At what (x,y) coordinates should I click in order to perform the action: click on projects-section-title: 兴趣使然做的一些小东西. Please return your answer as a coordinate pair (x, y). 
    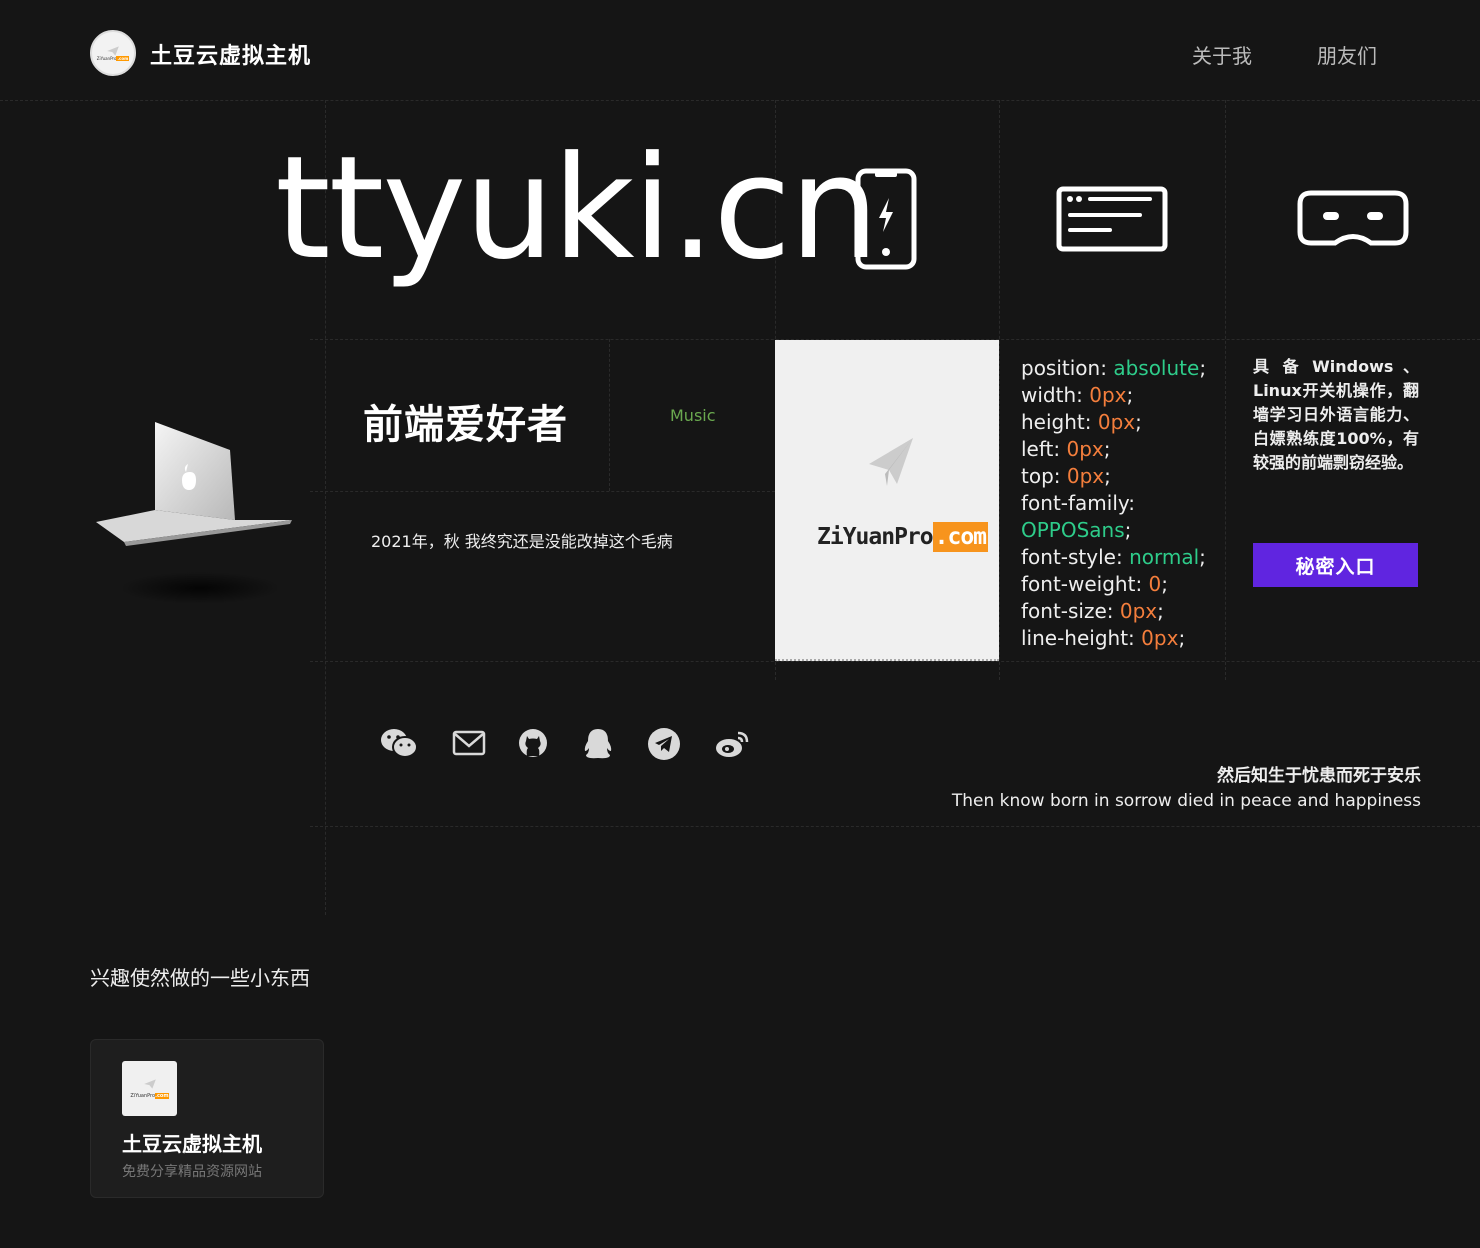
    Looking at the image, I should click on (200, 978).